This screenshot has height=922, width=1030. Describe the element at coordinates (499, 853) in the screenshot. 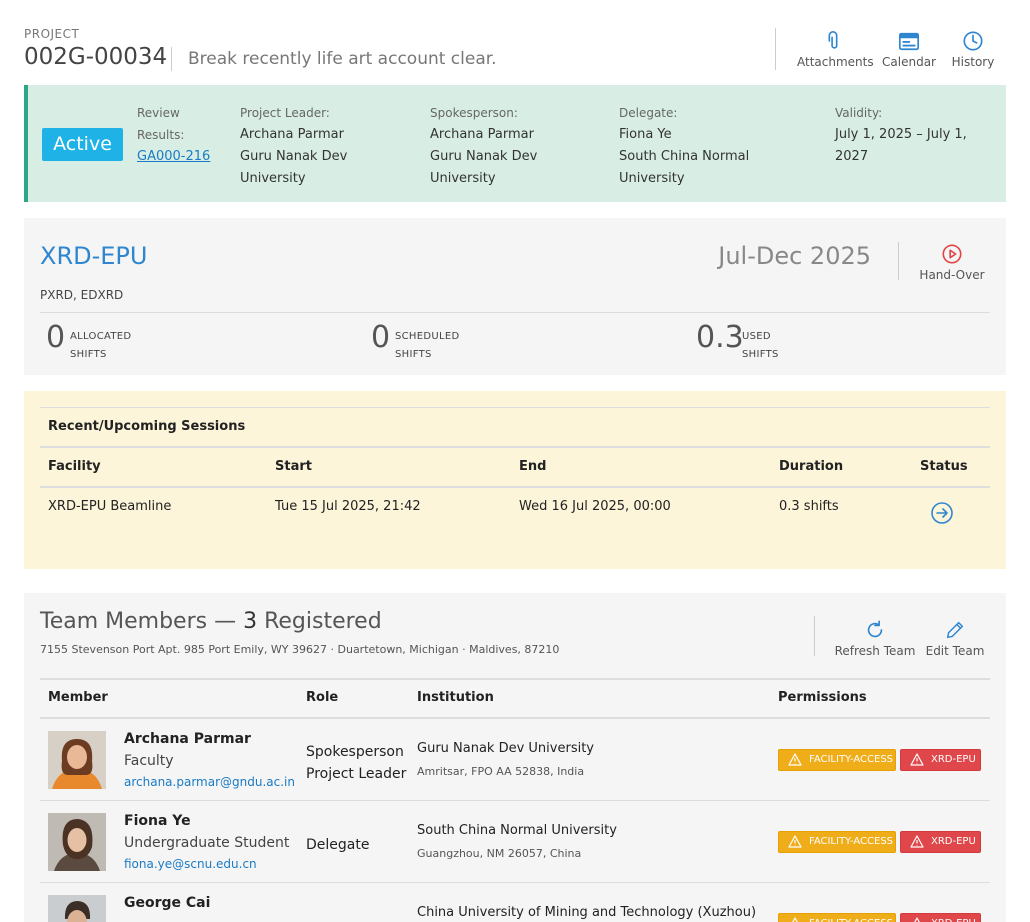

I see `member-institution-address: Guangzhou, NM 26057, China` at that location.